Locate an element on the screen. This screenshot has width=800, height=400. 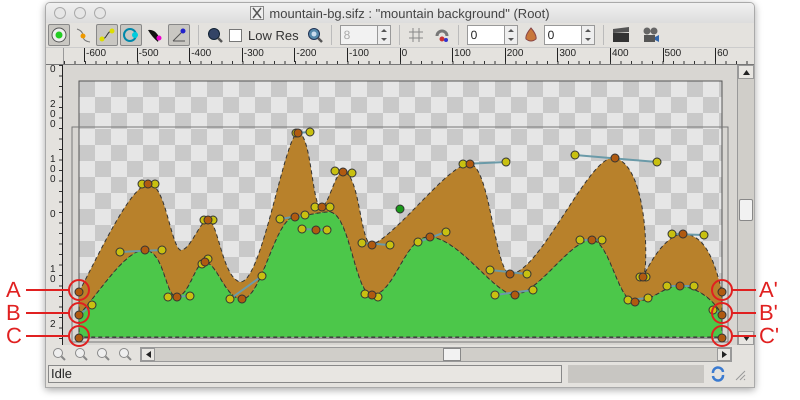
origin-handle is located at coordinates (400, 209).